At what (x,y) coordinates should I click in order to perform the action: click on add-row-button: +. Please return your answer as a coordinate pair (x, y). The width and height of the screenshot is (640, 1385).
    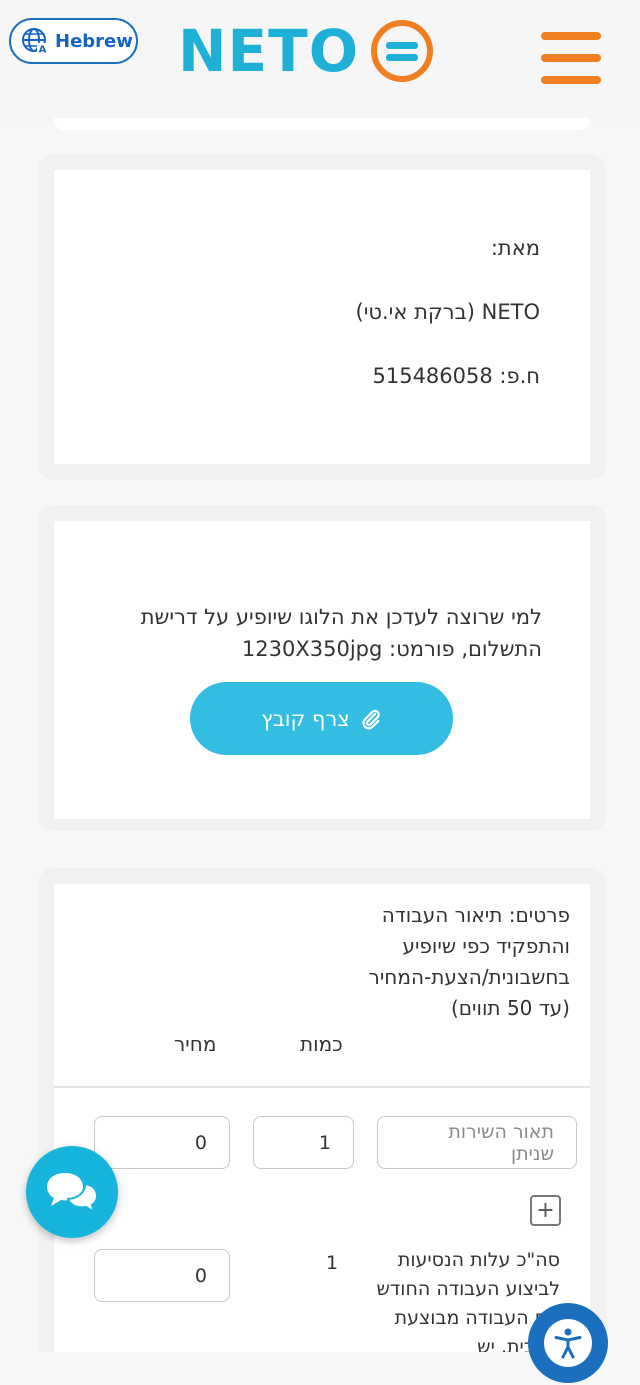
    Looking at the image, I should click on (545, 1210).